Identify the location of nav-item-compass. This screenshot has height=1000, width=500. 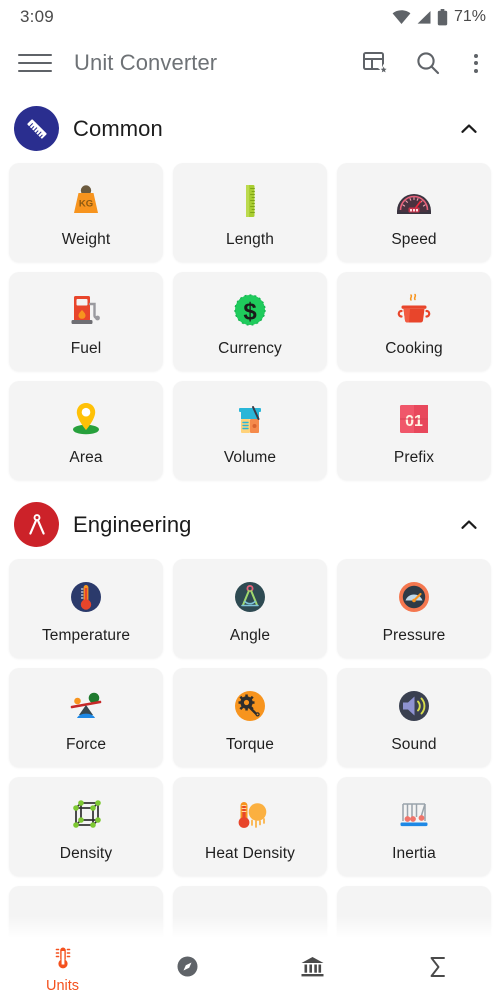
(187, 969).